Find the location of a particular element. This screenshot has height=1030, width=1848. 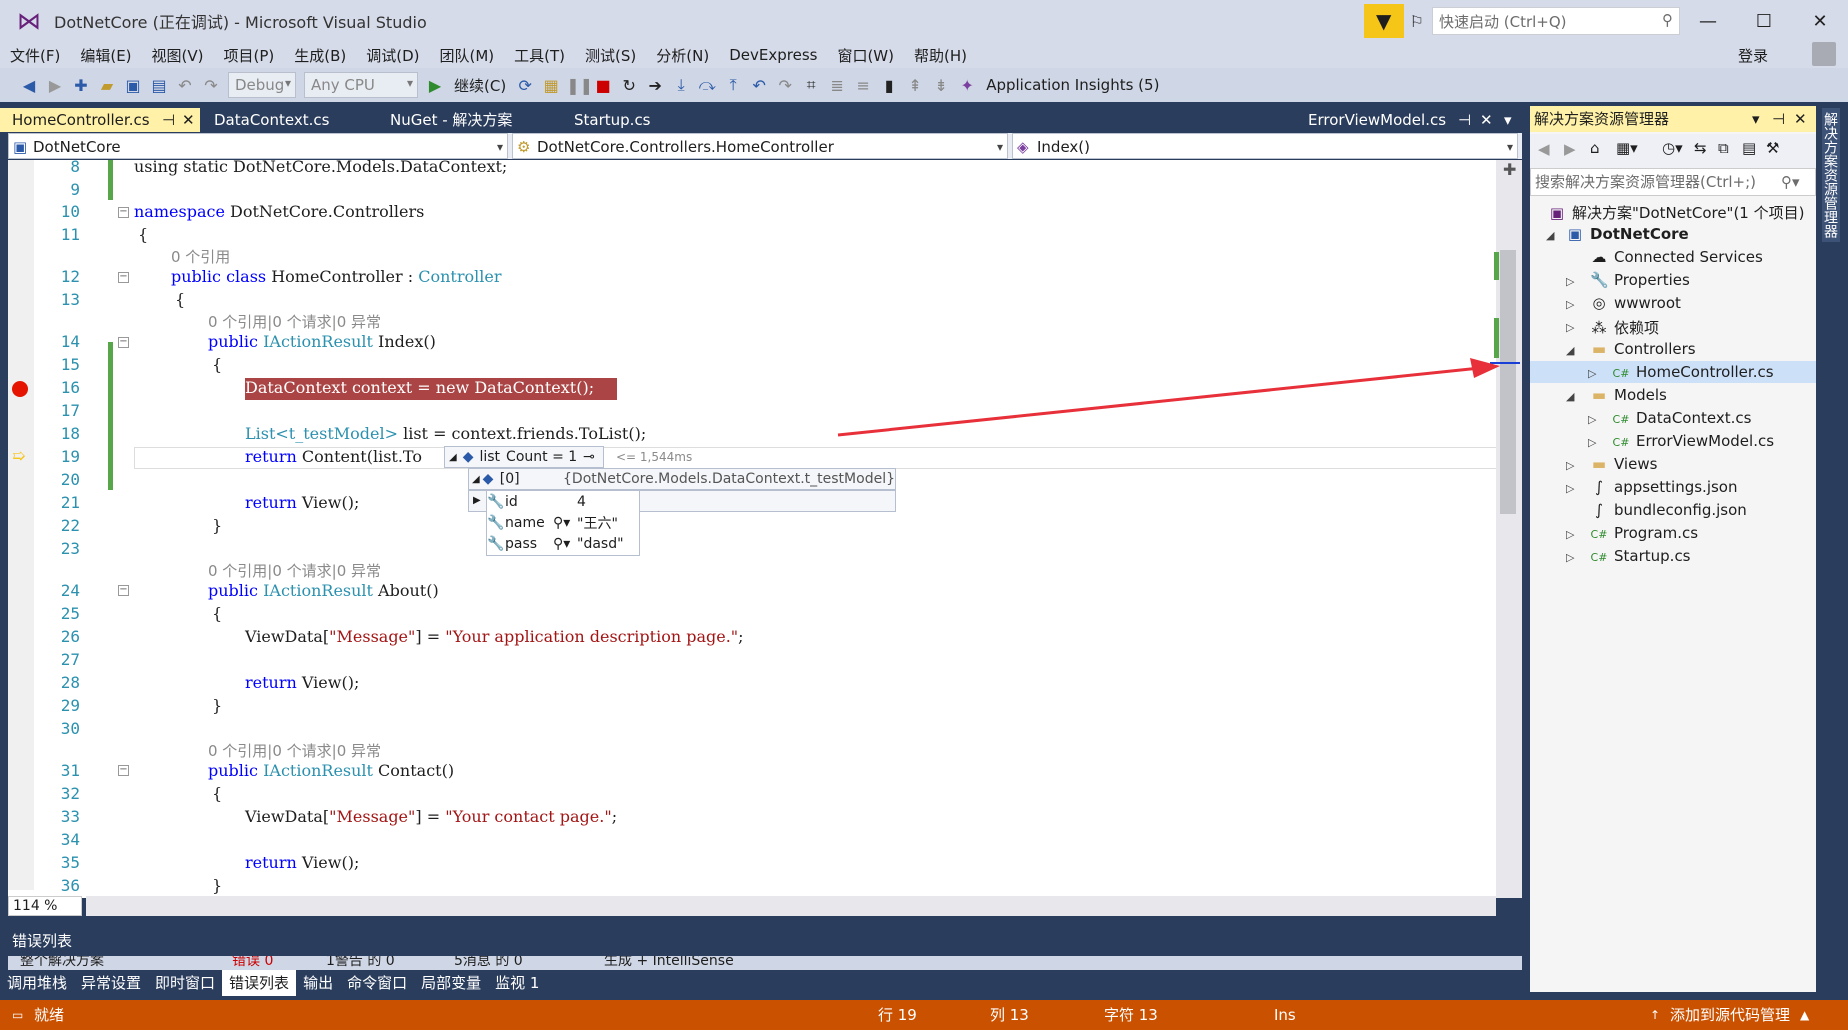

error-list-header: 错误列表 is located at coordinates (761, 941).